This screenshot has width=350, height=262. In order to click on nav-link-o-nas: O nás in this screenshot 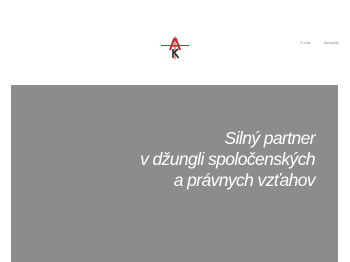, I will do `click(305, 42)`.